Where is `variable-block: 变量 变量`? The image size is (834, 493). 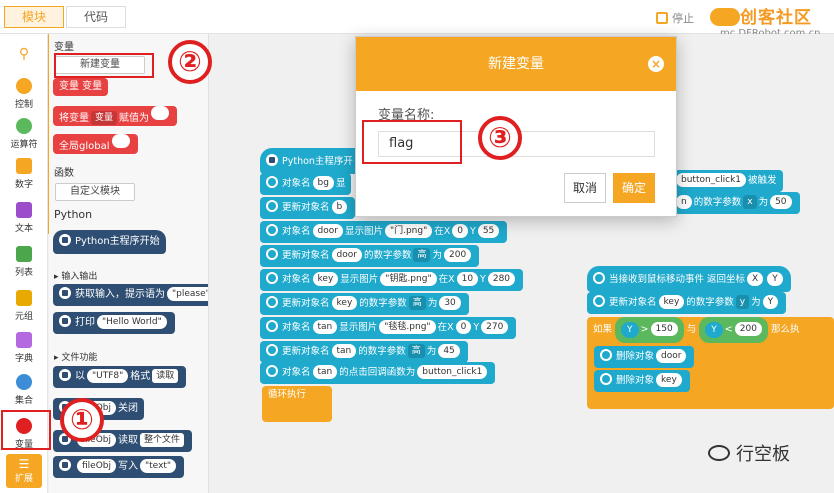
variable-block: 变量 变量 is located at coordinates (81, 87).